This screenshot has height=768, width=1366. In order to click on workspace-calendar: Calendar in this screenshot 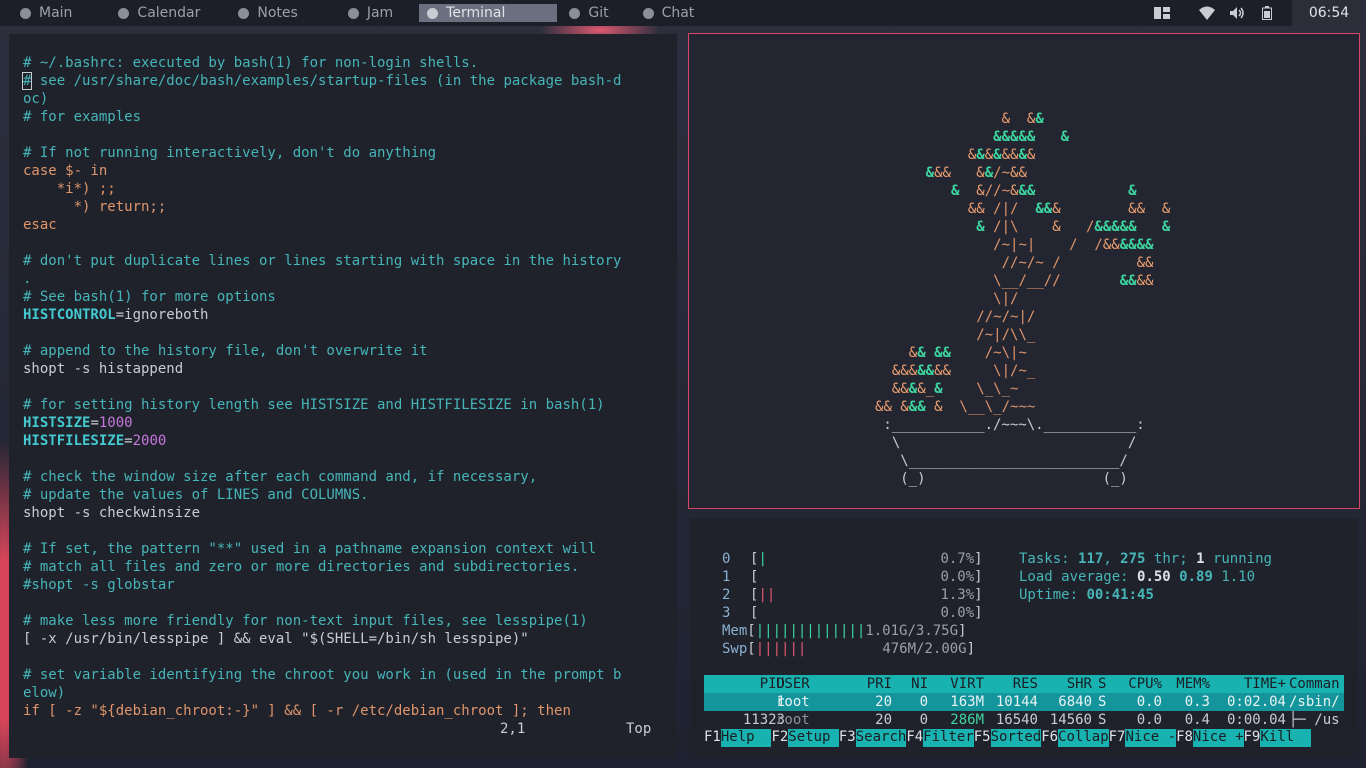, I will do `click(168, 13)`.